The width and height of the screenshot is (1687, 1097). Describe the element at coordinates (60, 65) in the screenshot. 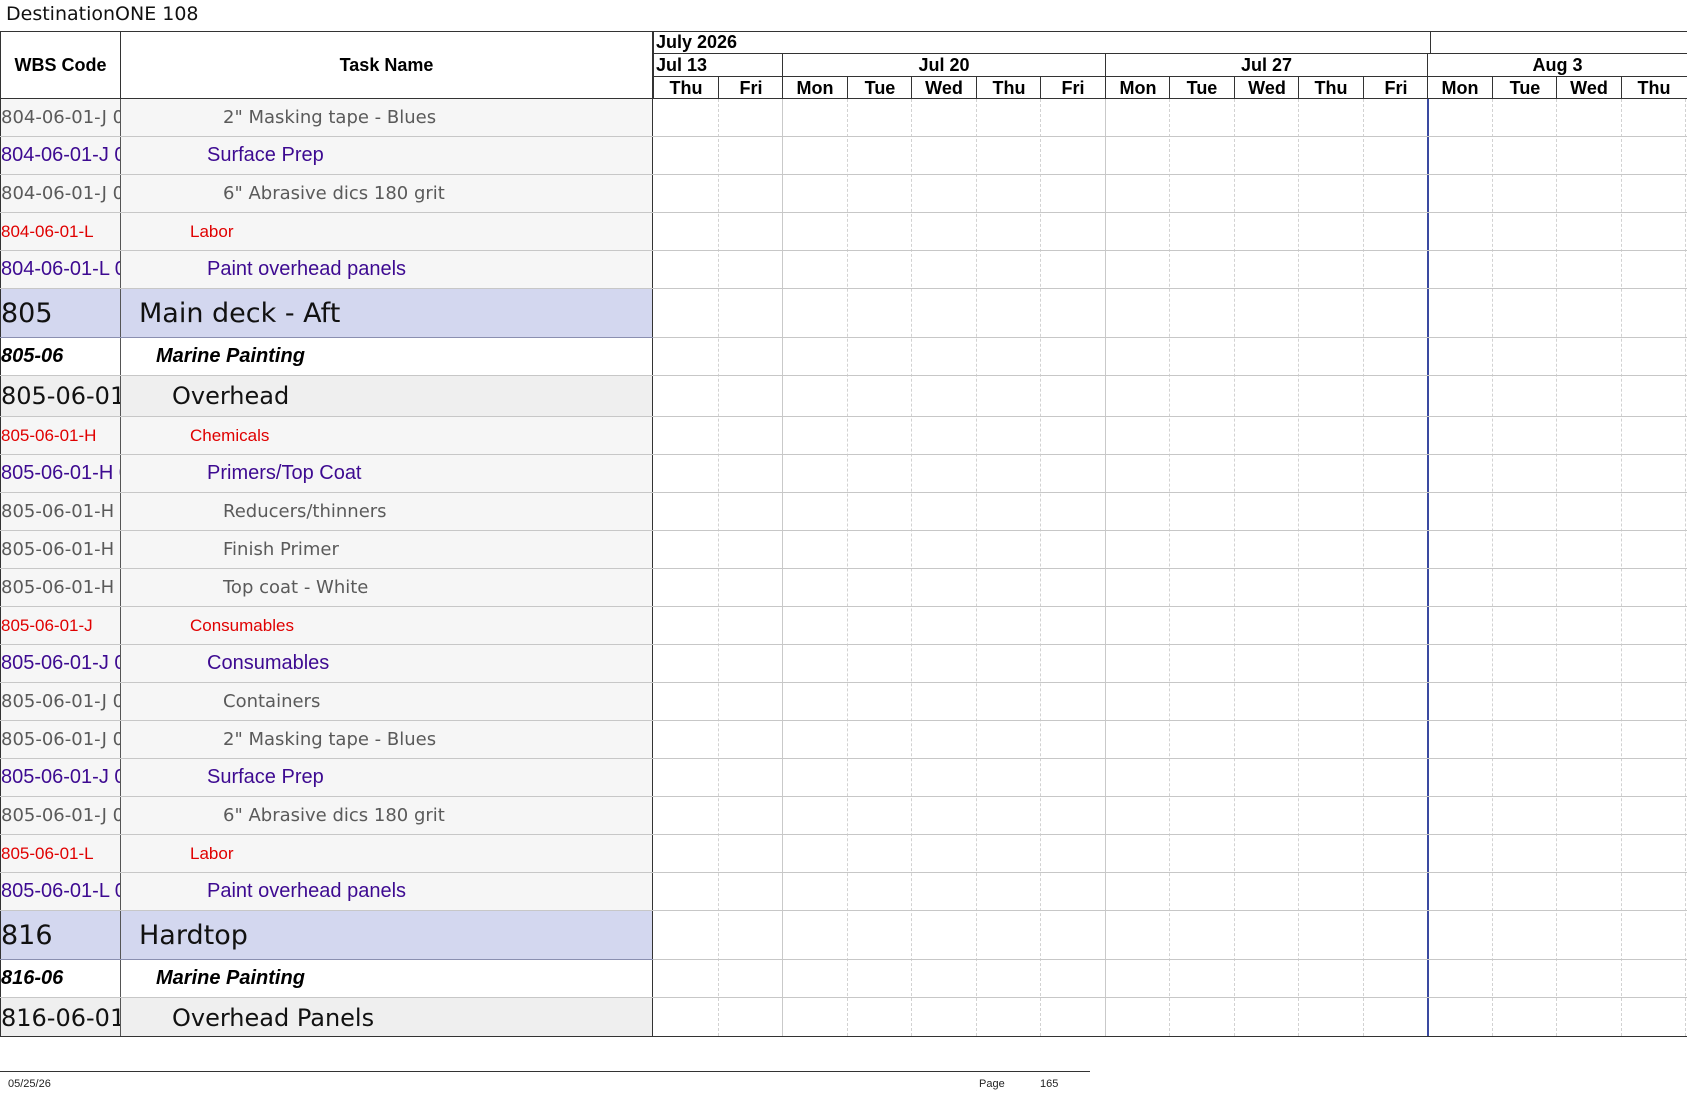

I see `wbs-code-column-header: WBS Code` at that location.